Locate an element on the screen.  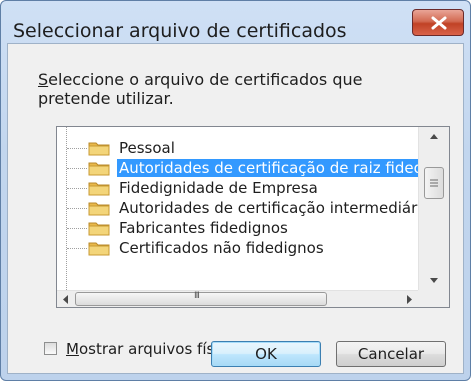
scroll-left-button is located at coordinates (66, 299).